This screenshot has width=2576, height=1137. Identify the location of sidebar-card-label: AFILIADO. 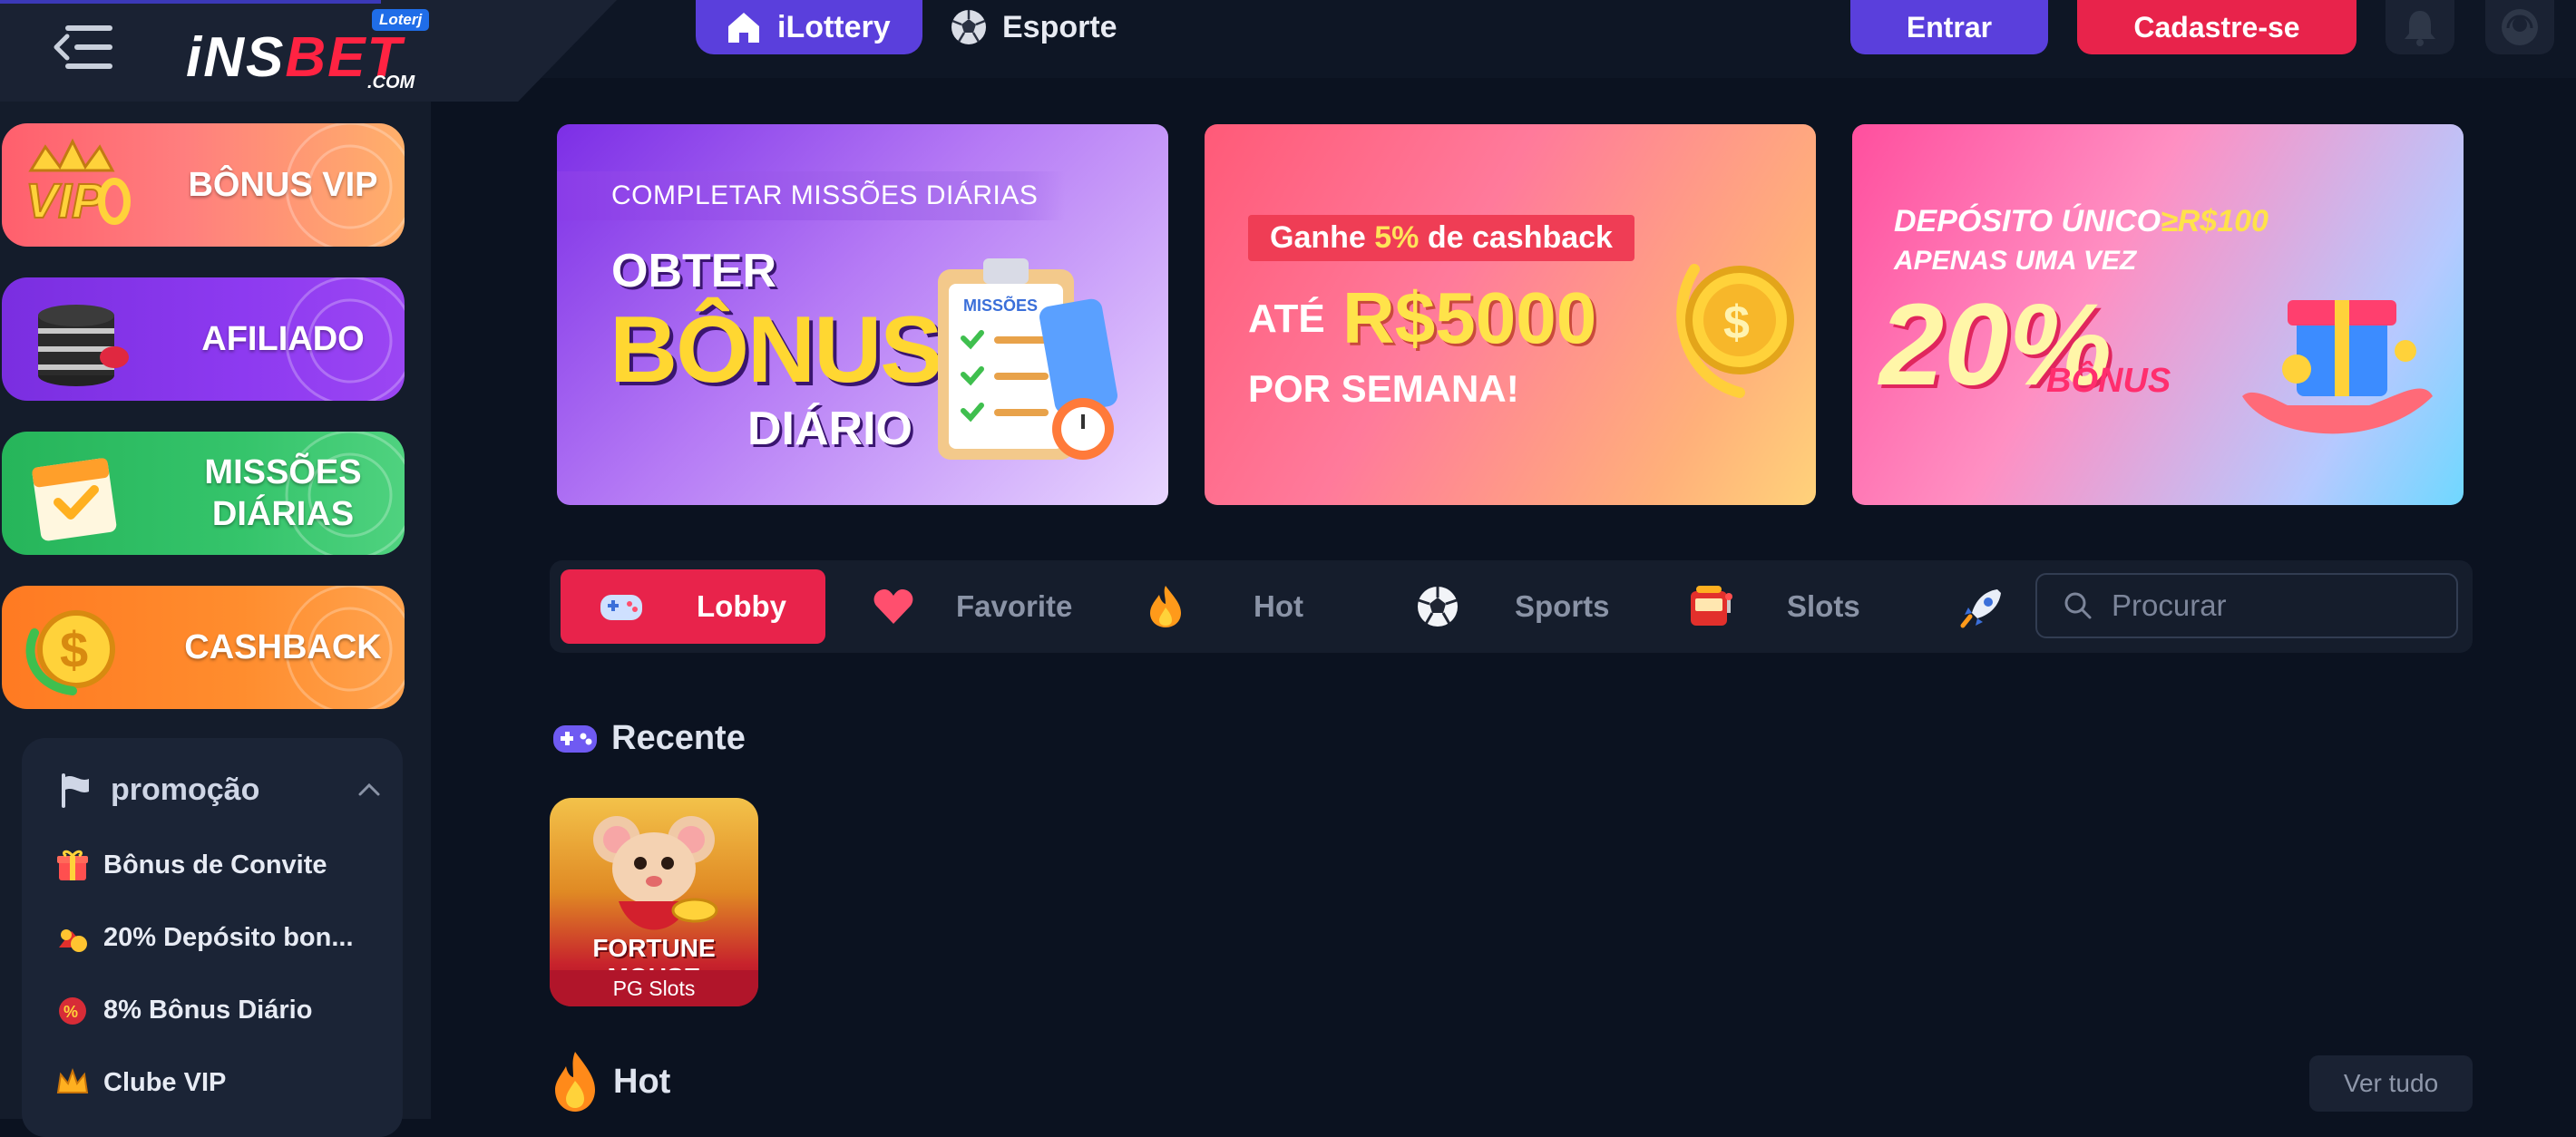
(283, 339).